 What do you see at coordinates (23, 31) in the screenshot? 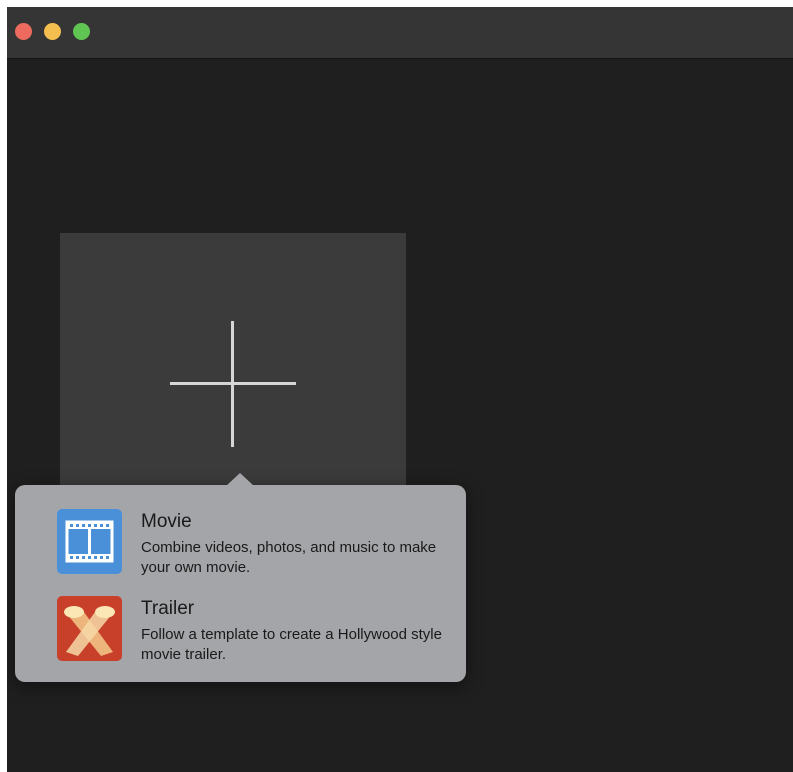
I see `close-window-button` at bounding box center [23, 31].